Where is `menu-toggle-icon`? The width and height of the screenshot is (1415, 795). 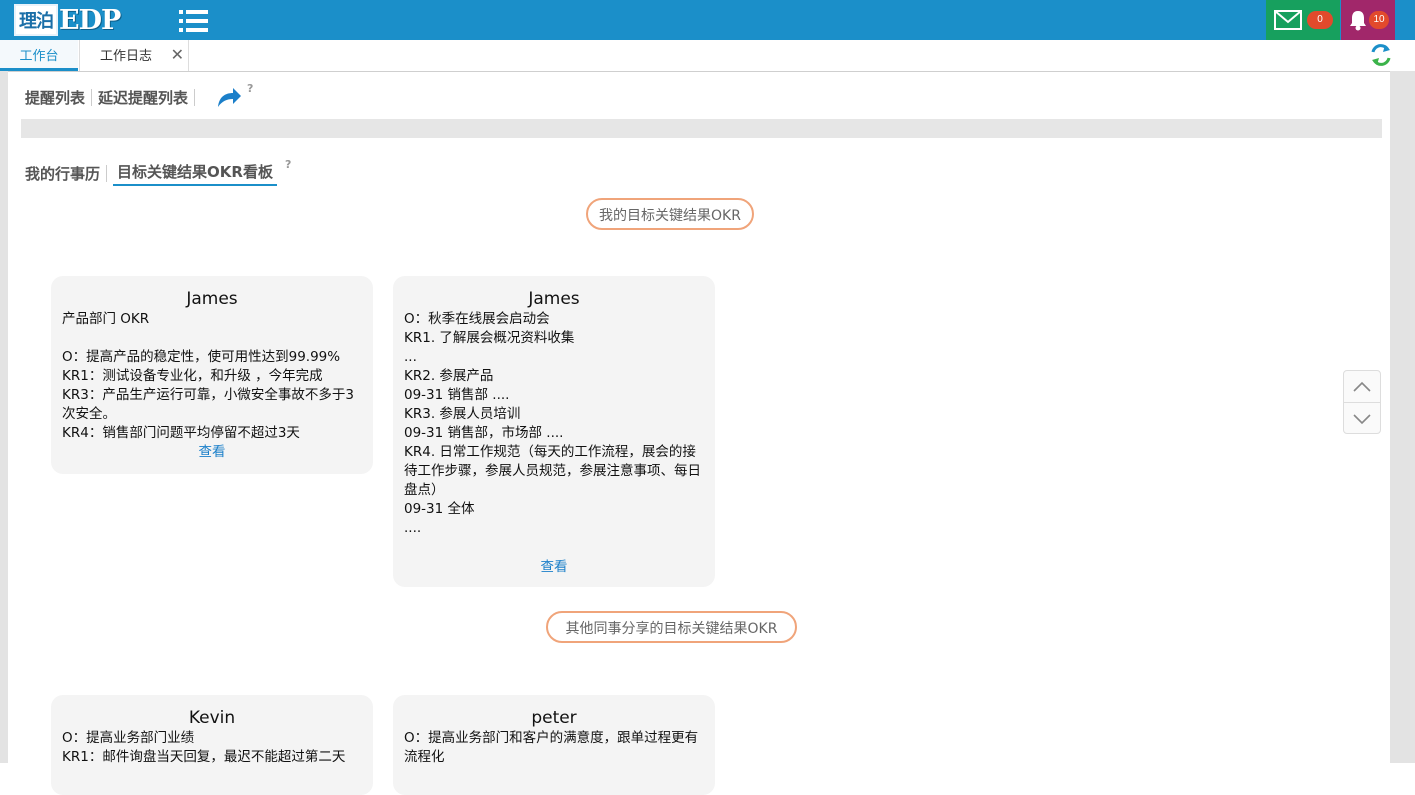
menu-toggle-icon is located at coordinates (194, 21).